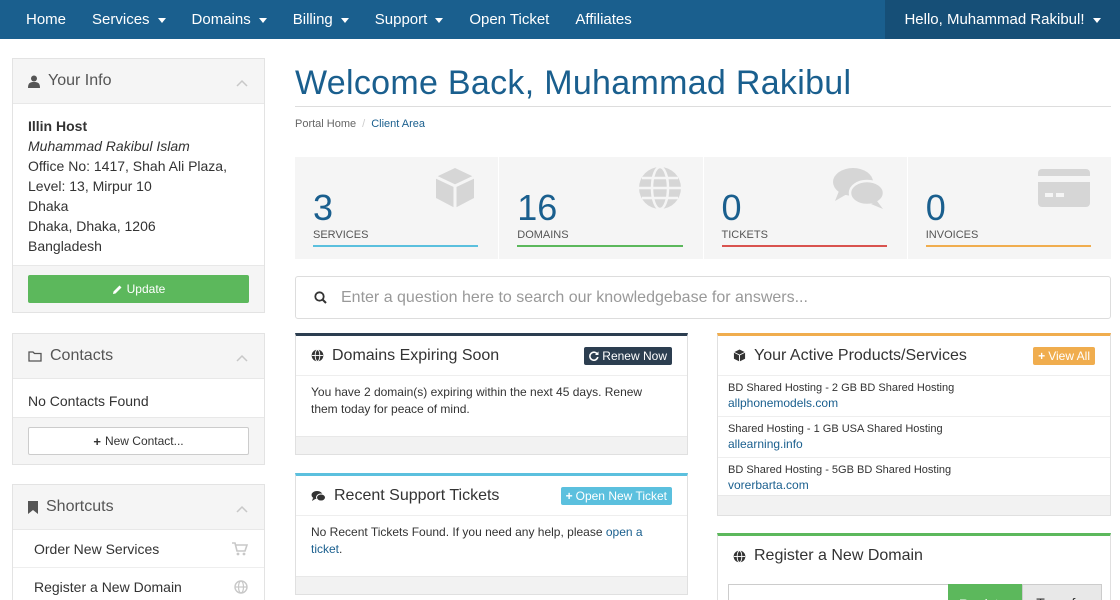 The width and height of the screenshot is (1120, 600). I want to click on cart-icon, so click(240, 548).